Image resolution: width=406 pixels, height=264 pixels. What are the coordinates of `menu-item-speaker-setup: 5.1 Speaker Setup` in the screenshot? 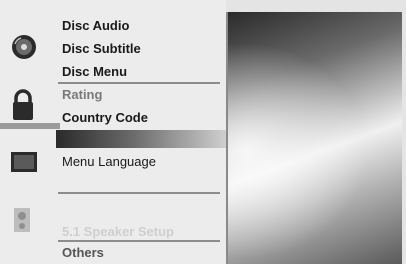 It's located at (118, 231).